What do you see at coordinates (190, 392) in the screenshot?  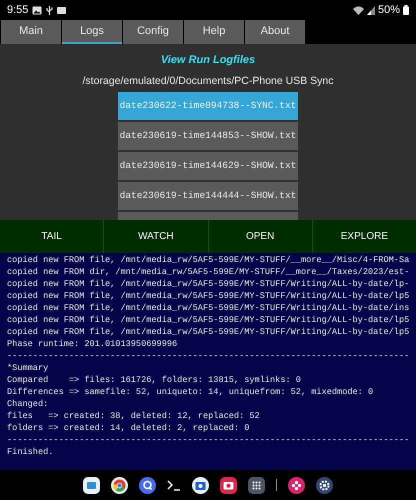 I see `log-line: Differences => samefile: 52, uniqueto: 14, uniquefrom: 52, mixedmode: 0` at bounding box center [190, 392].